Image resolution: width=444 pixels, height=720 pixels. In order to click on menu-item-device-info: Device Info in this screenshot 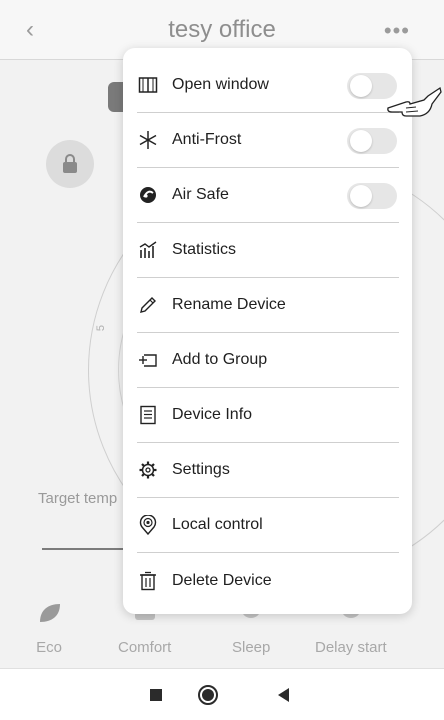, I will do `click(268, 415)`.